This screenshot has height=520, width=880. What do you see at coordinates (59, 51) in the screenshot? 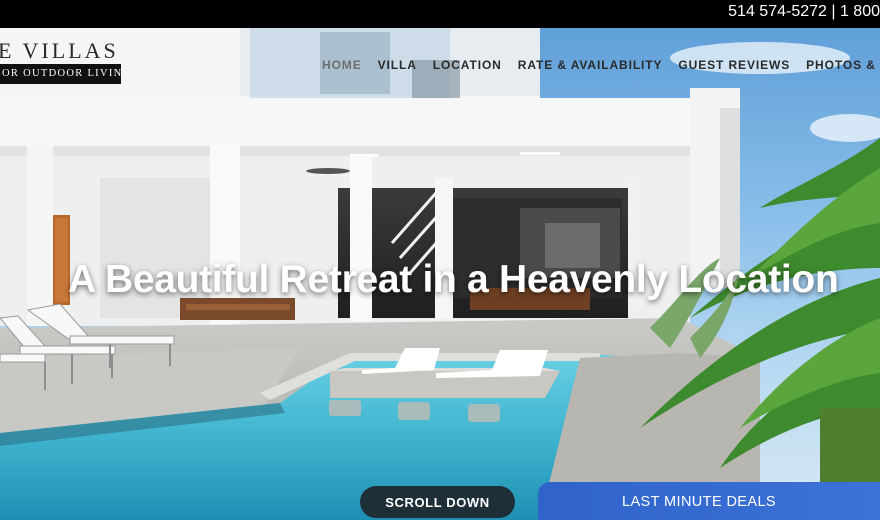
I see `logo-name: E VILLAS` at bounding box center [59, 51].